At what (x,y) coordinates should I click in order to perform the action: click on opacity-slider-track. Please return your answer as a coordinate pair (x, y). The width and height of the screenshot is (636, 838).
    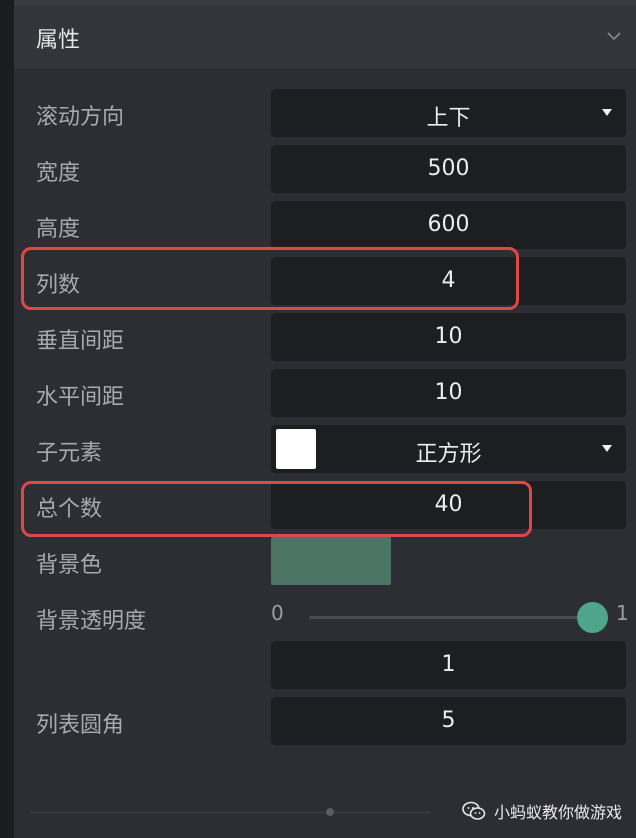
    Looking at the image, I should click on (451, 617).